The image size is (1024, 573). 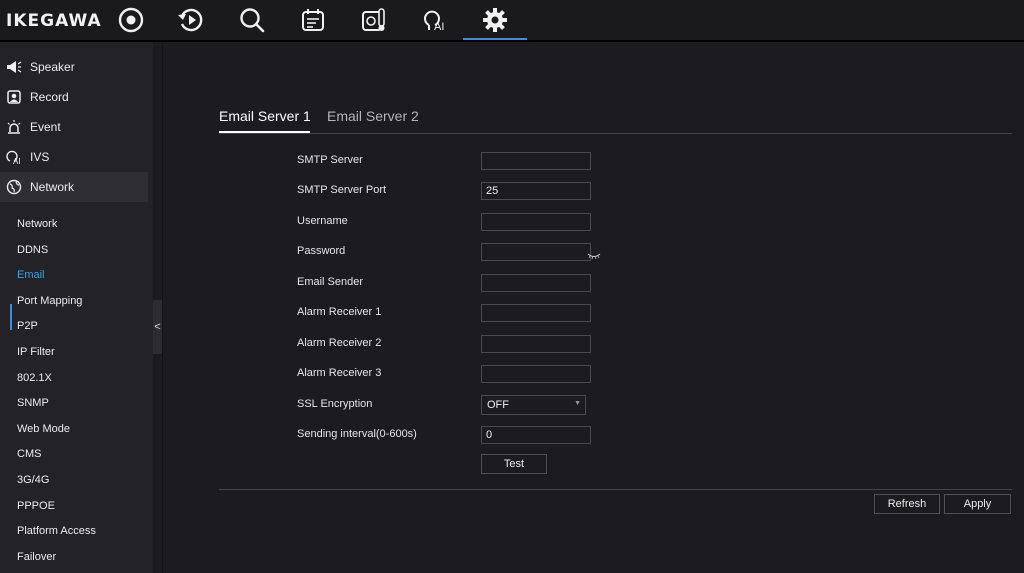 What do you see at coordinates (265, 116) in the screenshot?
I see `tab-email-server-1: Email Server 1` at bounding box center [265, 116].